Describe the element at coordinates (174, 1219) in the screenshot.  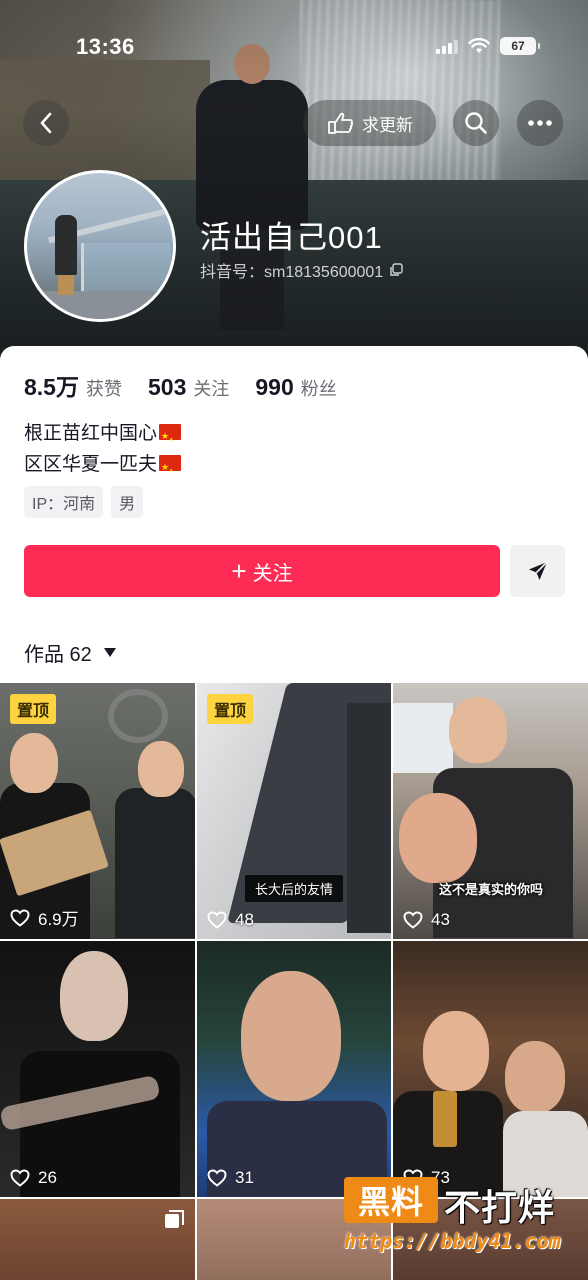
I see `multi-image-icon` at that location.